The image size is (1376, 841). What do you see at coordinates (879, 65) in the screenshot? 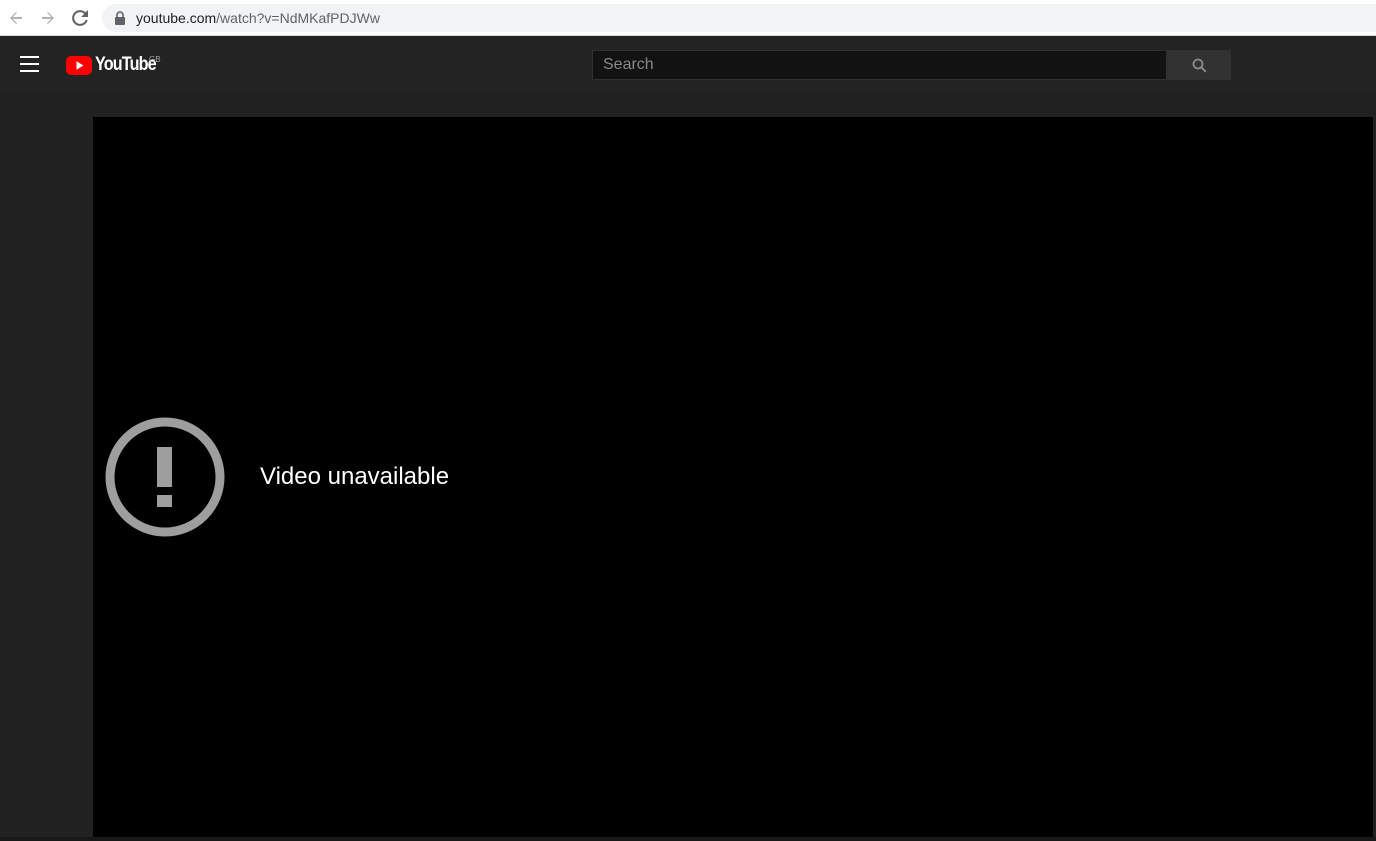
I see `search-input` at bounding box center [879, 65].